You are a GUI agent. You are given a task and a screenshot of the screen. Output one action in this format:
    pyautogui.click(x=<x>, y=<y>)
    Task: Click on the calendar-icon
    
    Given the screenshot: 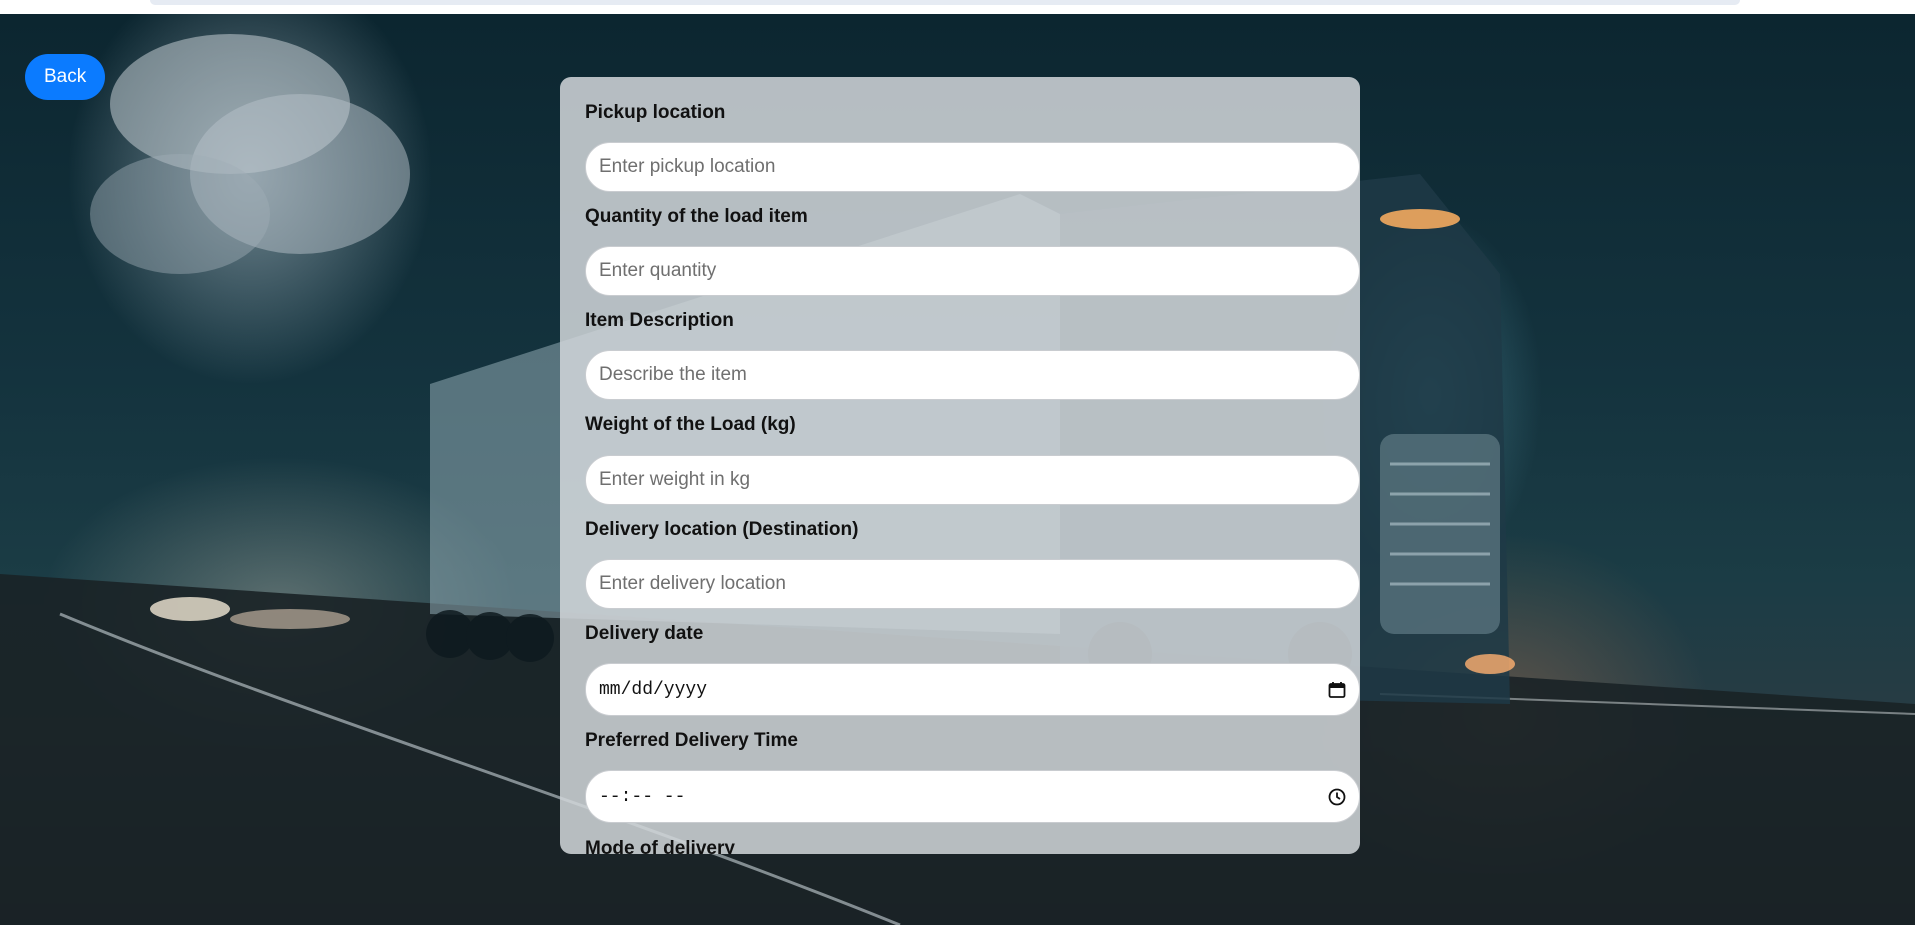 What is the action you would take?
    pyautogui.click(x=1337, y=690)
    